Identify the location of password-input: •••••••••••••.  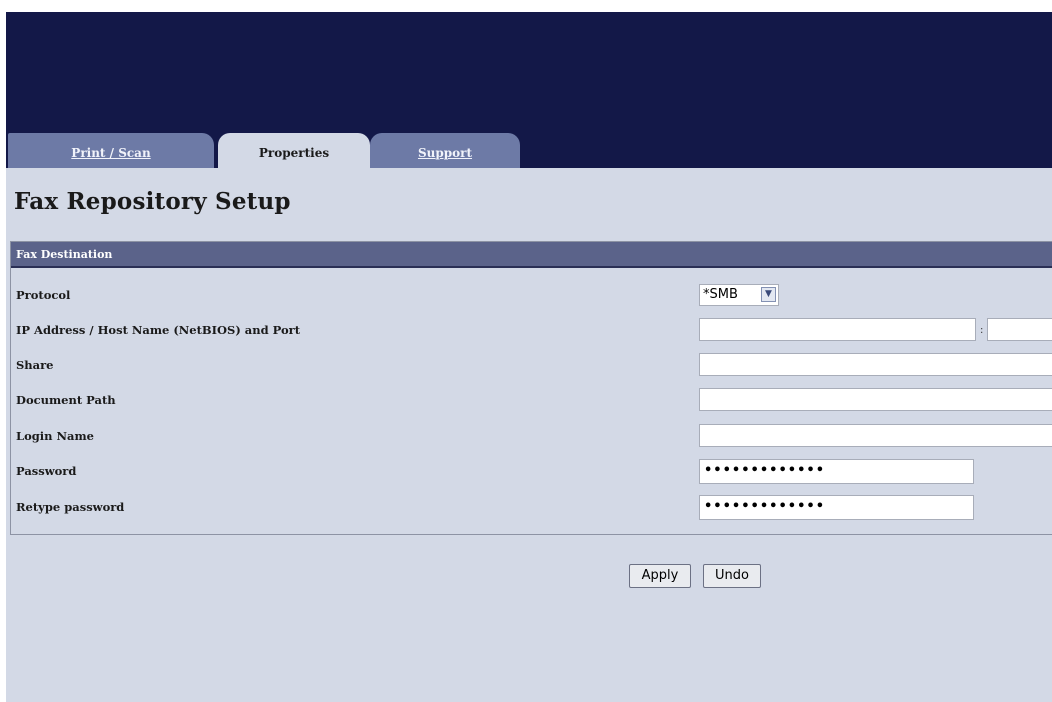
(836, 471).